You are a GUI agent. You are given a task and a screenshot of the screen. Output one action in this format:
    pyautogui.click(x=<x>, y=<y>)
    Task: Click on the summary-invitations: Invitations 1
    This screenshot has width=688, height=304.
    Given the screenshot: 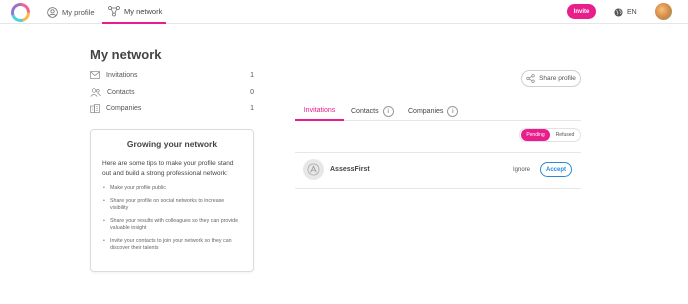 What is the action you would take?
    pyautogui.click(x=172, y=75)
    